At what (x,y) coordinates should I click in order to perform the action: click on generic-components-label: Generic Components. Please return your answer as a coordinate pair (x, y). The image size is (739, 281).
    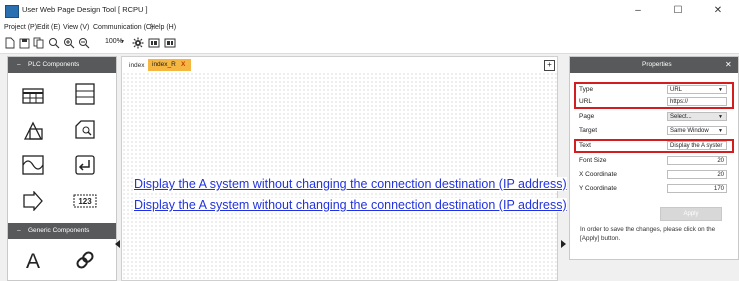
    Looking at the image, I should click on (59, 230).